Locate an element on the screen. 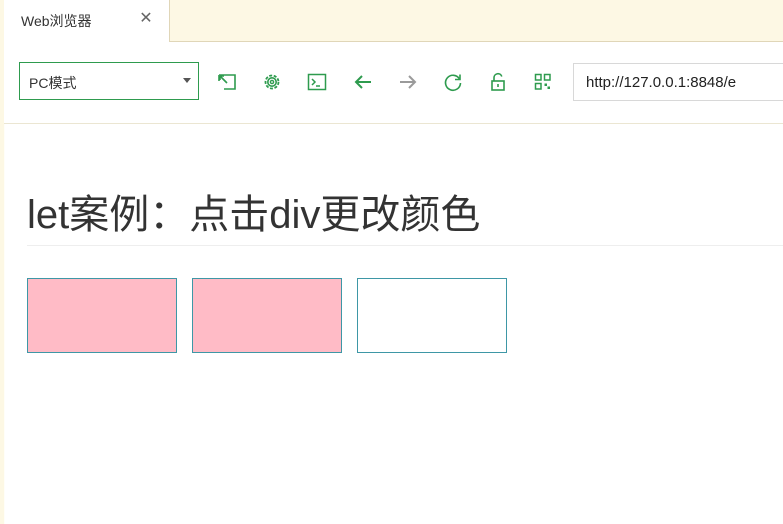  tab-strip: Web浏览器 ✕ is located at coordinates (391, 21).